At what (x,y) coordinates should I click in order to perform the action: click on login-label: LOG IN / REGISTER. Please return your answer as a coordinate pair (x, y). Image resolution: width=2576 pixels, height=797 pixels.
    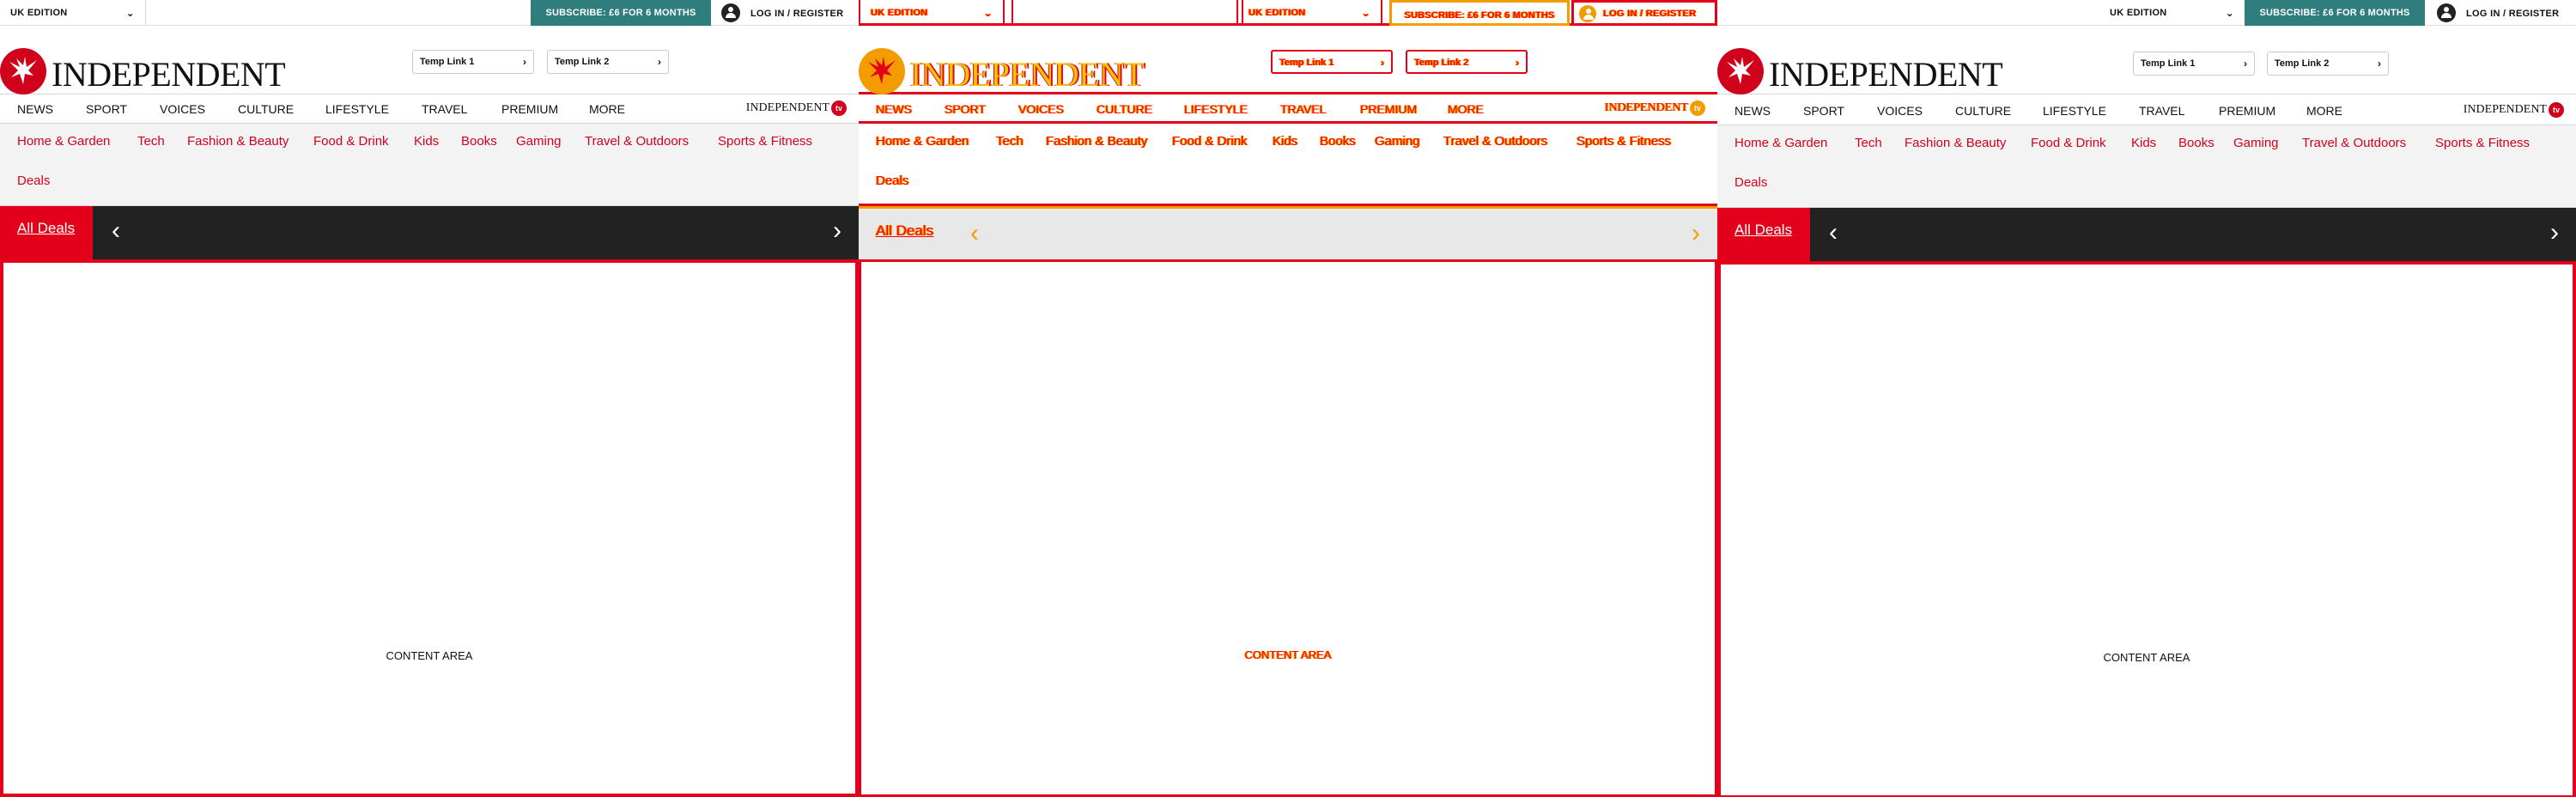
    Looking at the image, I should click on (2513, 14).